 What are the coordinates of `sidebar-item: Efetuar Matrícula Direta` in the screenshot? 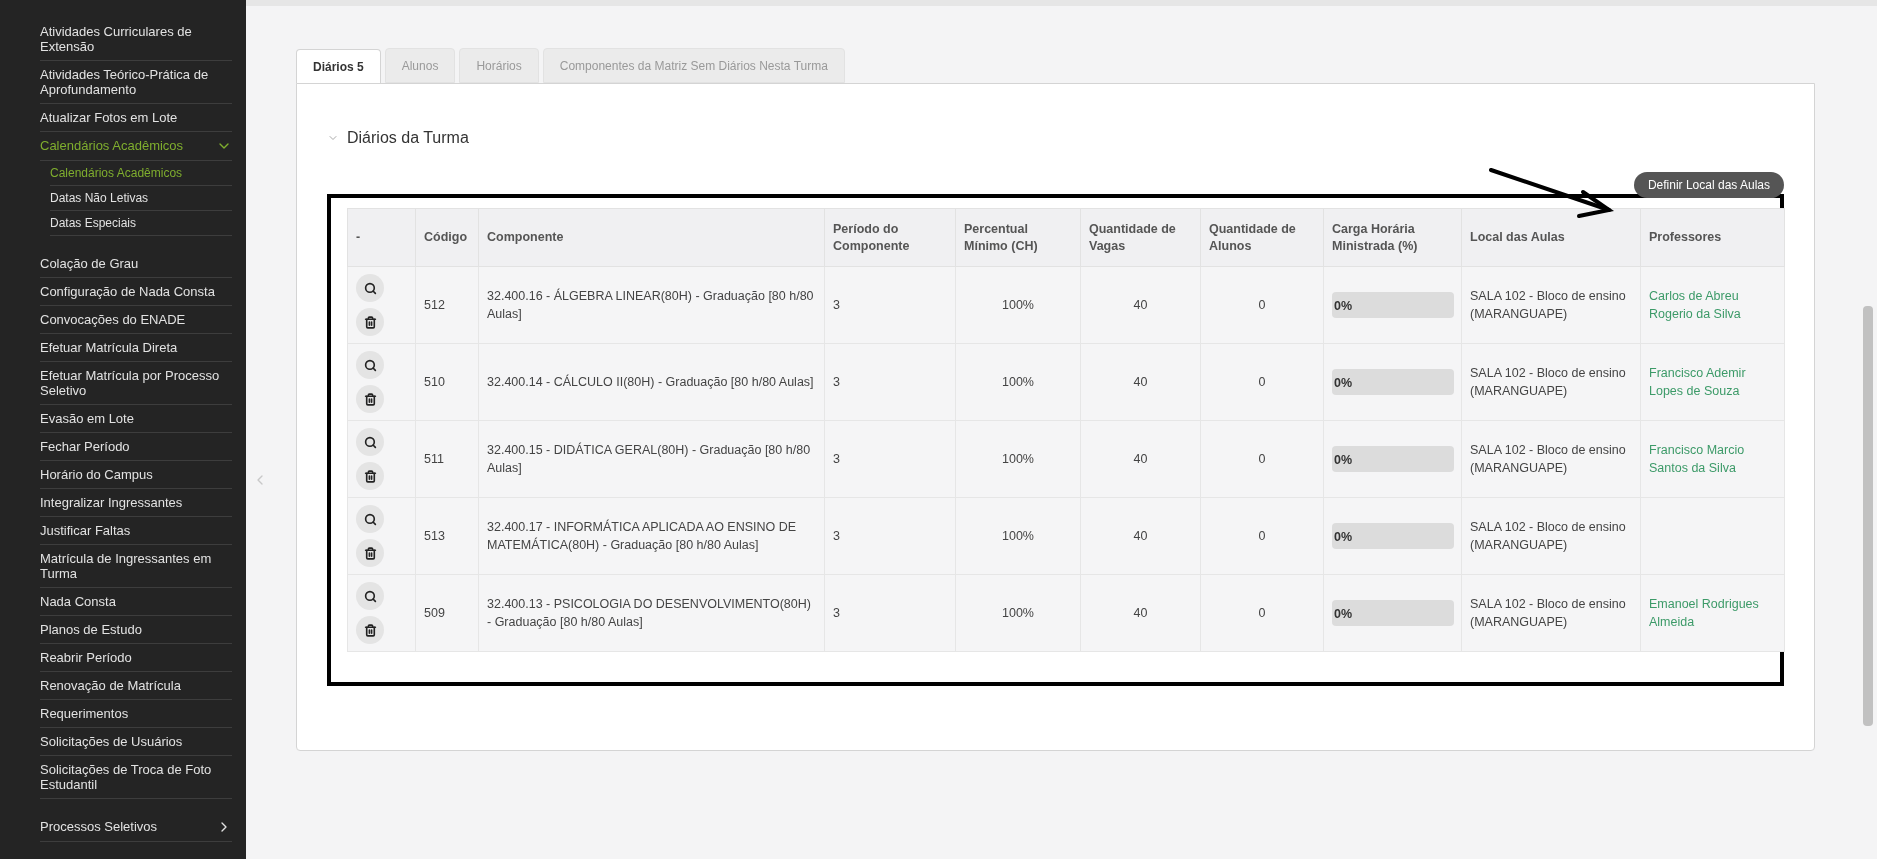 It's located at (136, 348).